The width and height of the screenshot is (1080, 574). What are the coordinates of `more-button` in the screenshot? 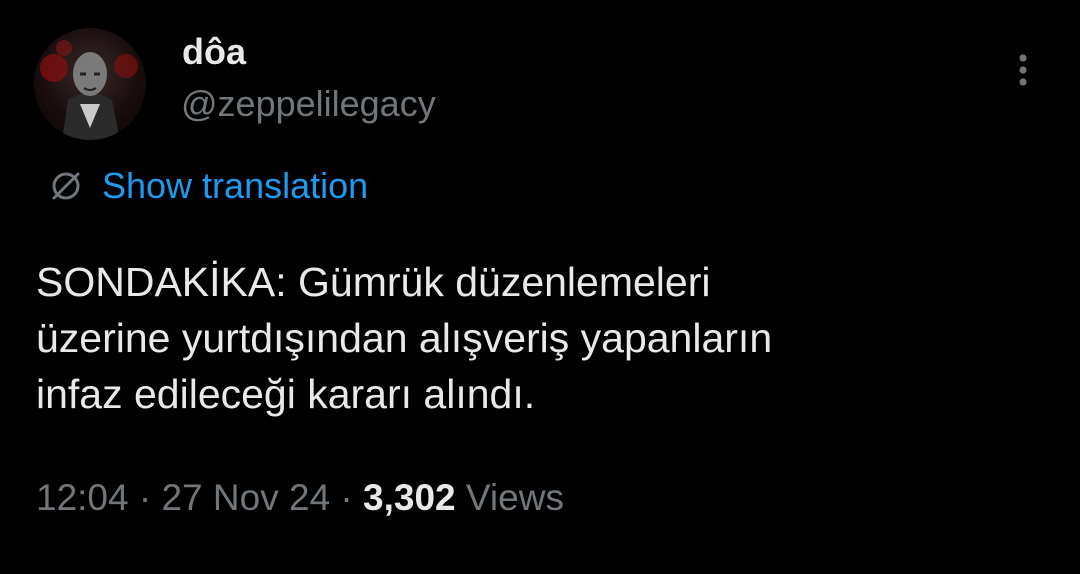 It's located at (1023, 70).